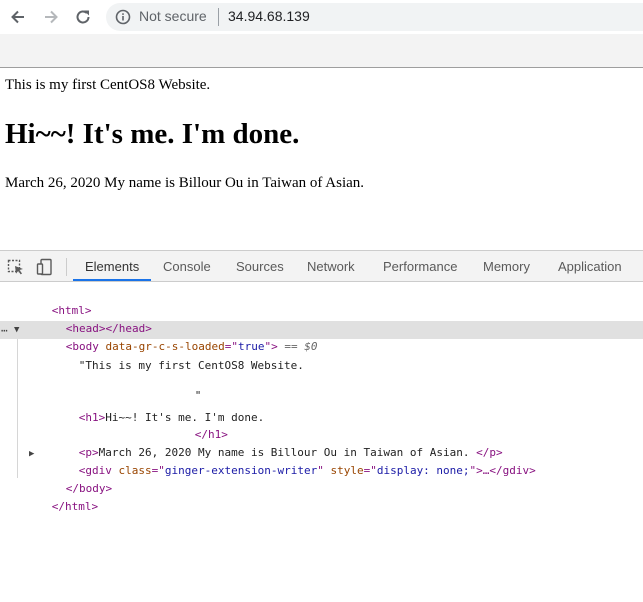 Image resolution: width=643 pixels, height=602 pixels. Describe the element at coordinates (45, 267) in the screenshot. I see `device-toolbar-icon` at that location.